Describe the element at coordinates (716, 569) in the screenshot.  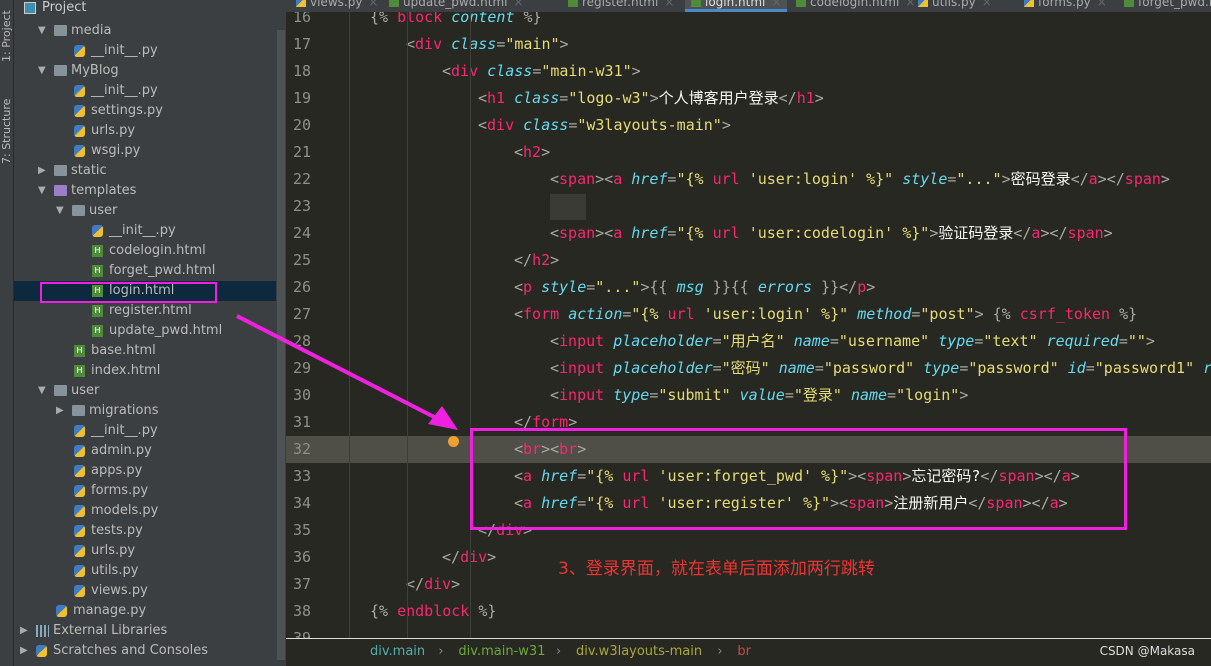
I see `annotation-note: 3、登录界面，就在表单后面添加两行跳转` at that location.